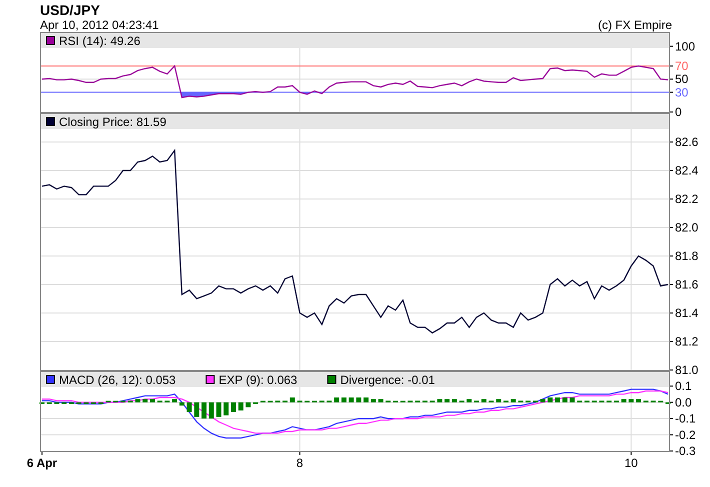 This screenshot has width=710, height=487. What do you see at coordinates (681, 79) in the screenshot?
I see `axis-label: 50` at bounding box center [681, 79].